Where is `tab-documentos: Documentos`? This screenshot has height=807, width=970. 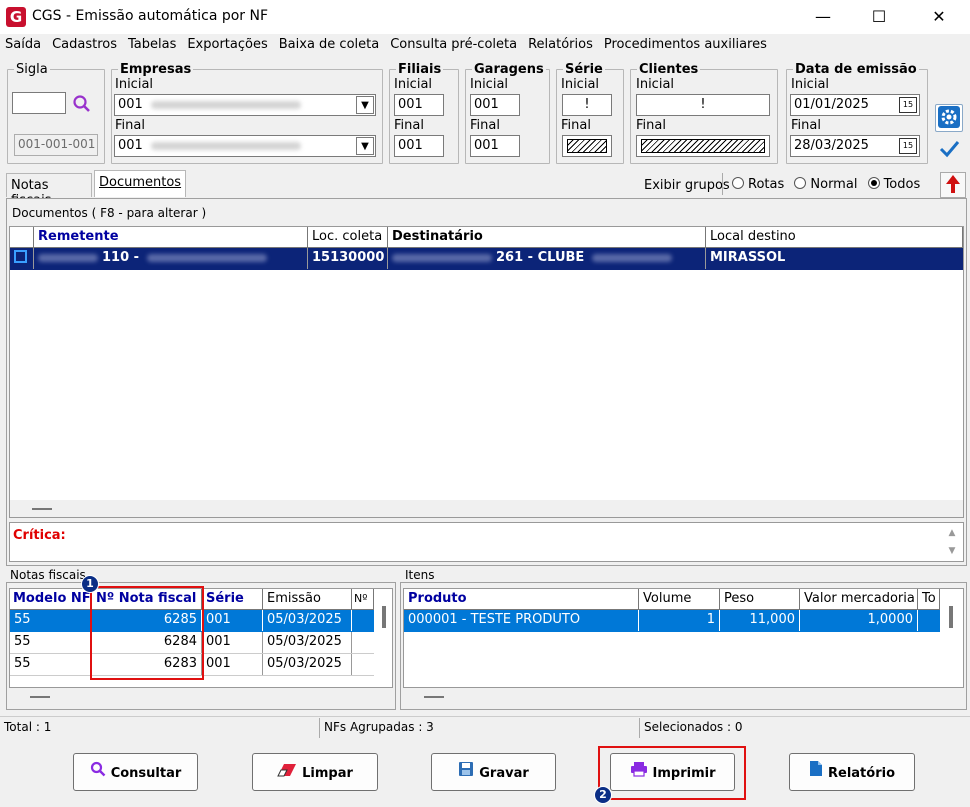
tab-documentos: Documentos is located at coordinates (140, 183).